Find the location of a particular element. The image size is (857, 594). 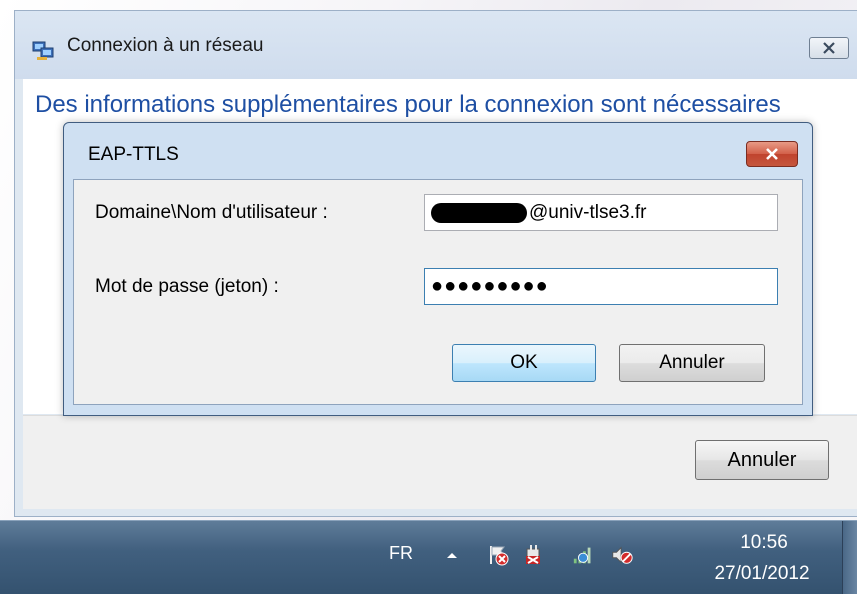

show-desktop-button is located at coordinates (849, 557).